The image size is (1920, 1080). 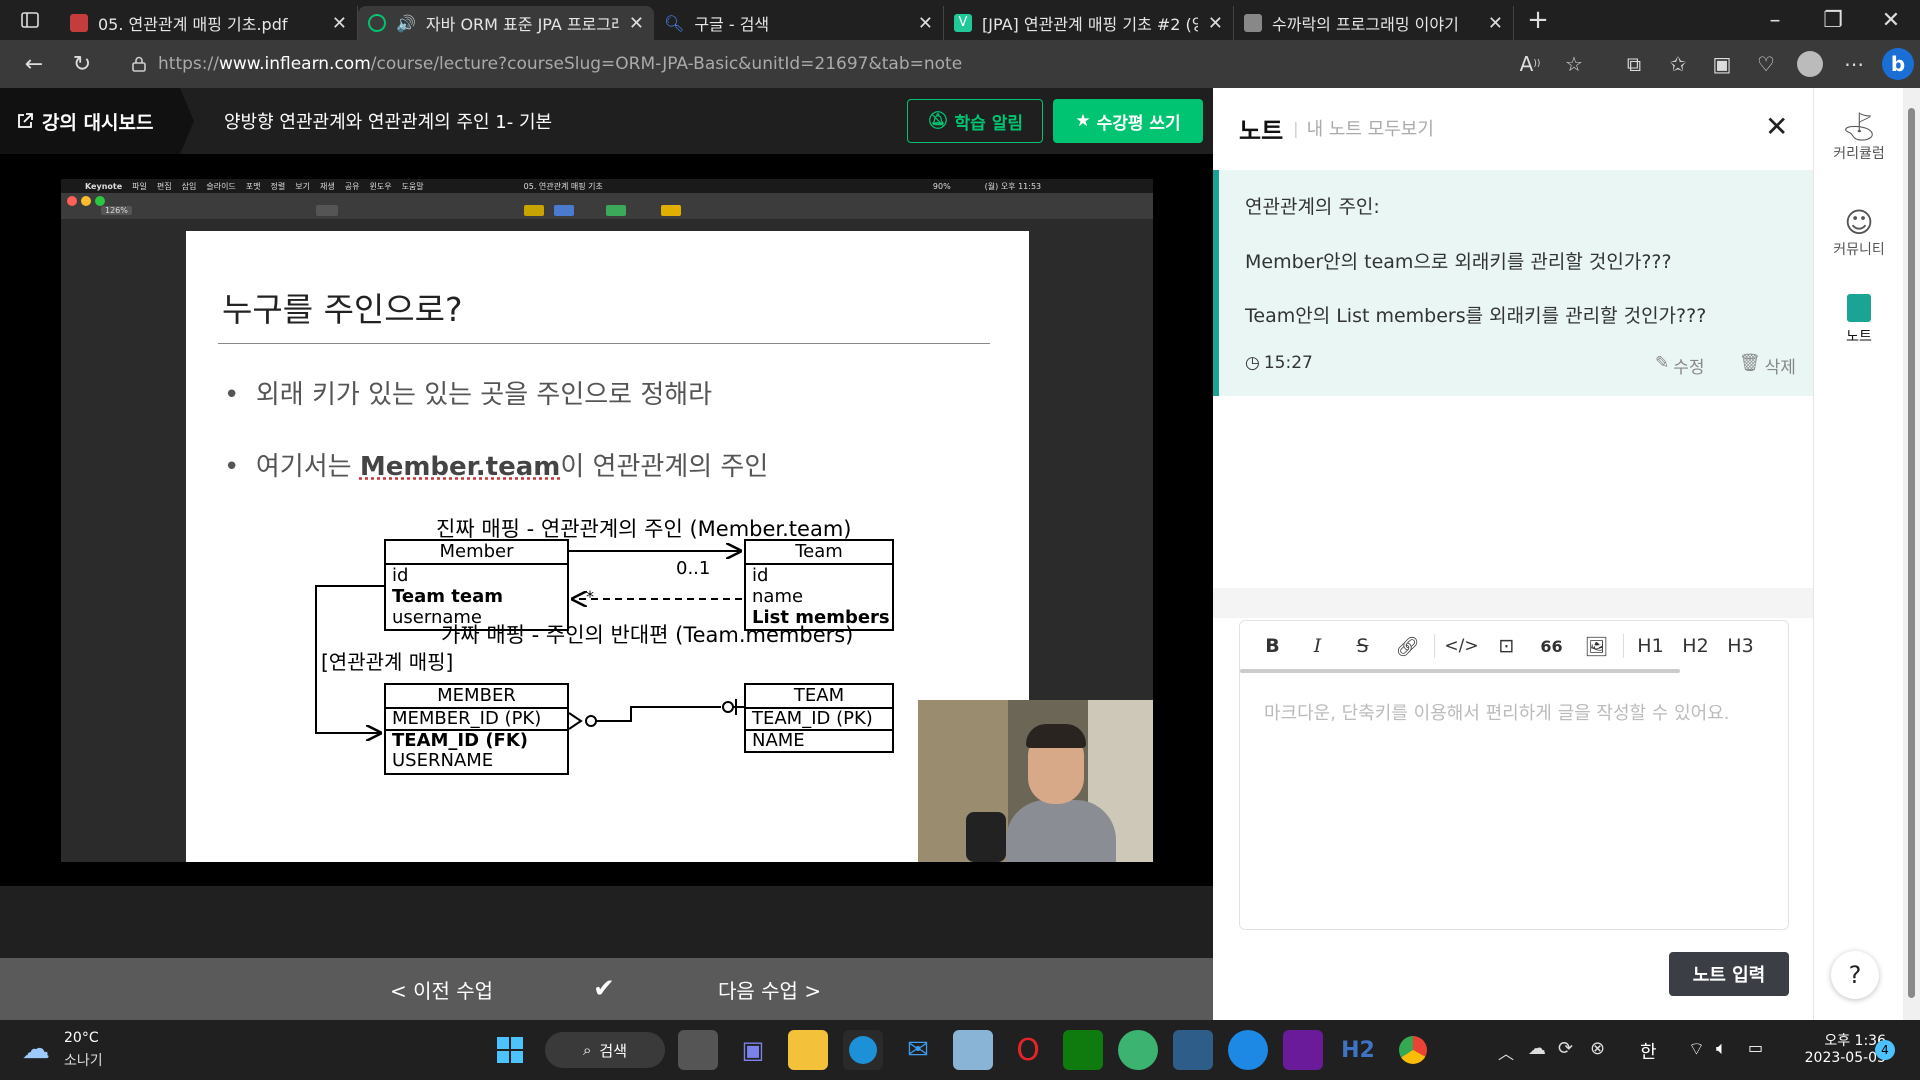 What do you see at coordinates (1740, 646) in the screenshot?
I see `h3-button: H3` at bounding box center [1740, 646].